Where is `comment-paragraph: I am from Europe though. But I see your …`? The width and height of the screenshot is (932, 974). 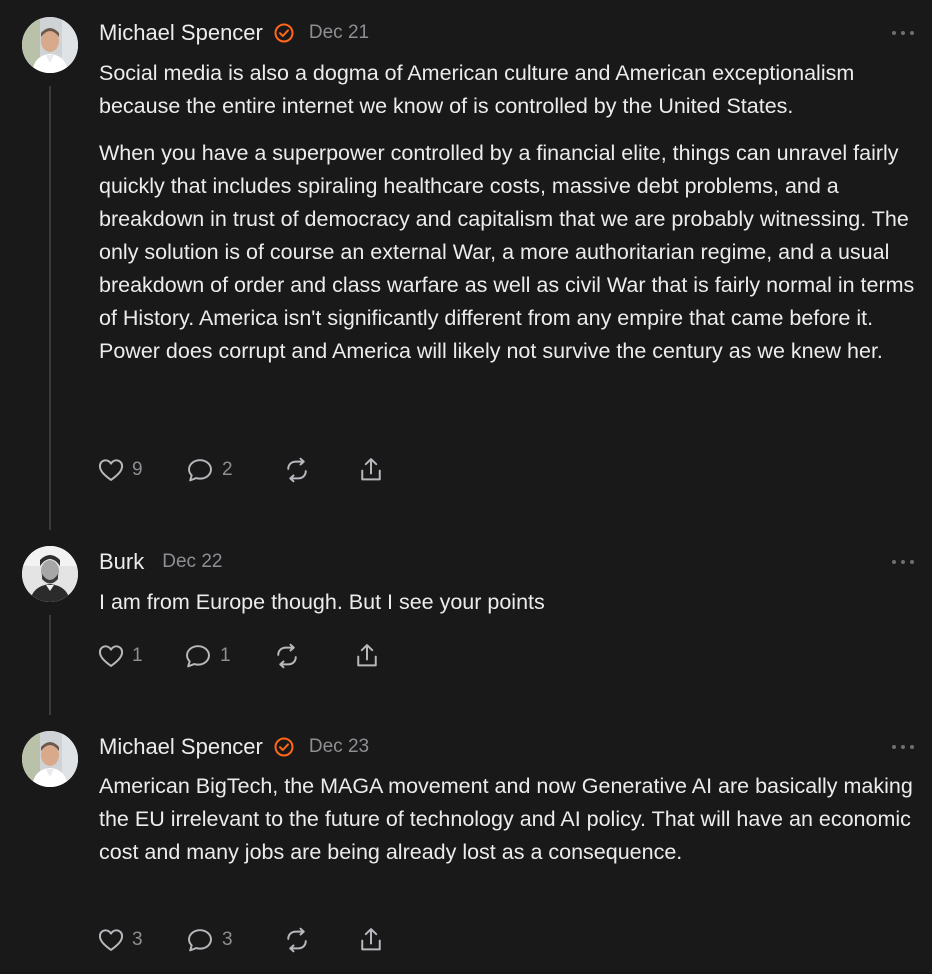 comment-paragraph: I am from Europe though. But I see your … is located at coordinates (322, 602).